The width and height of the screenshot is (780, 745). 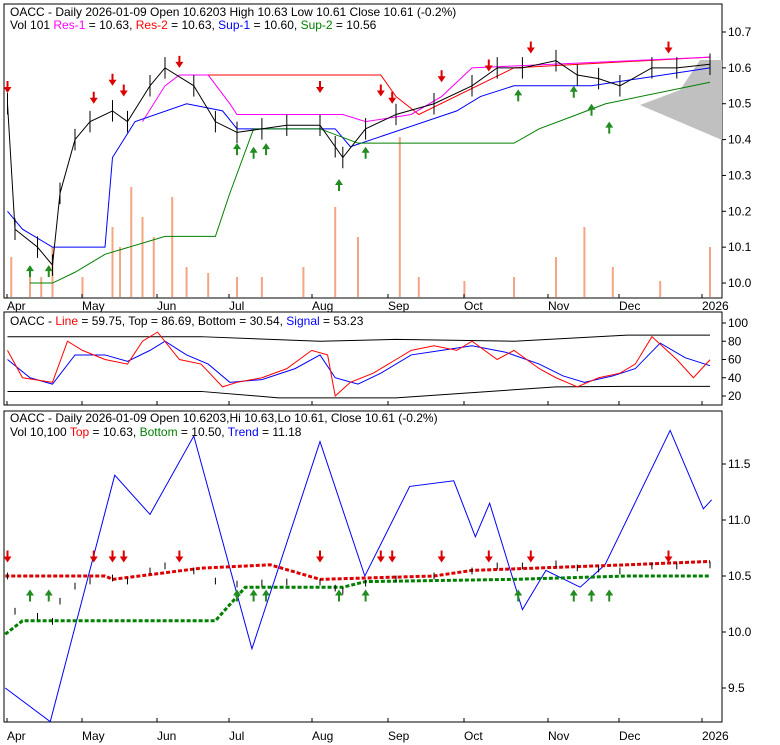 What do you see at coordinates (448, 86) in the screenshot?
I see `res2-line` at bounding box center [448, 86].